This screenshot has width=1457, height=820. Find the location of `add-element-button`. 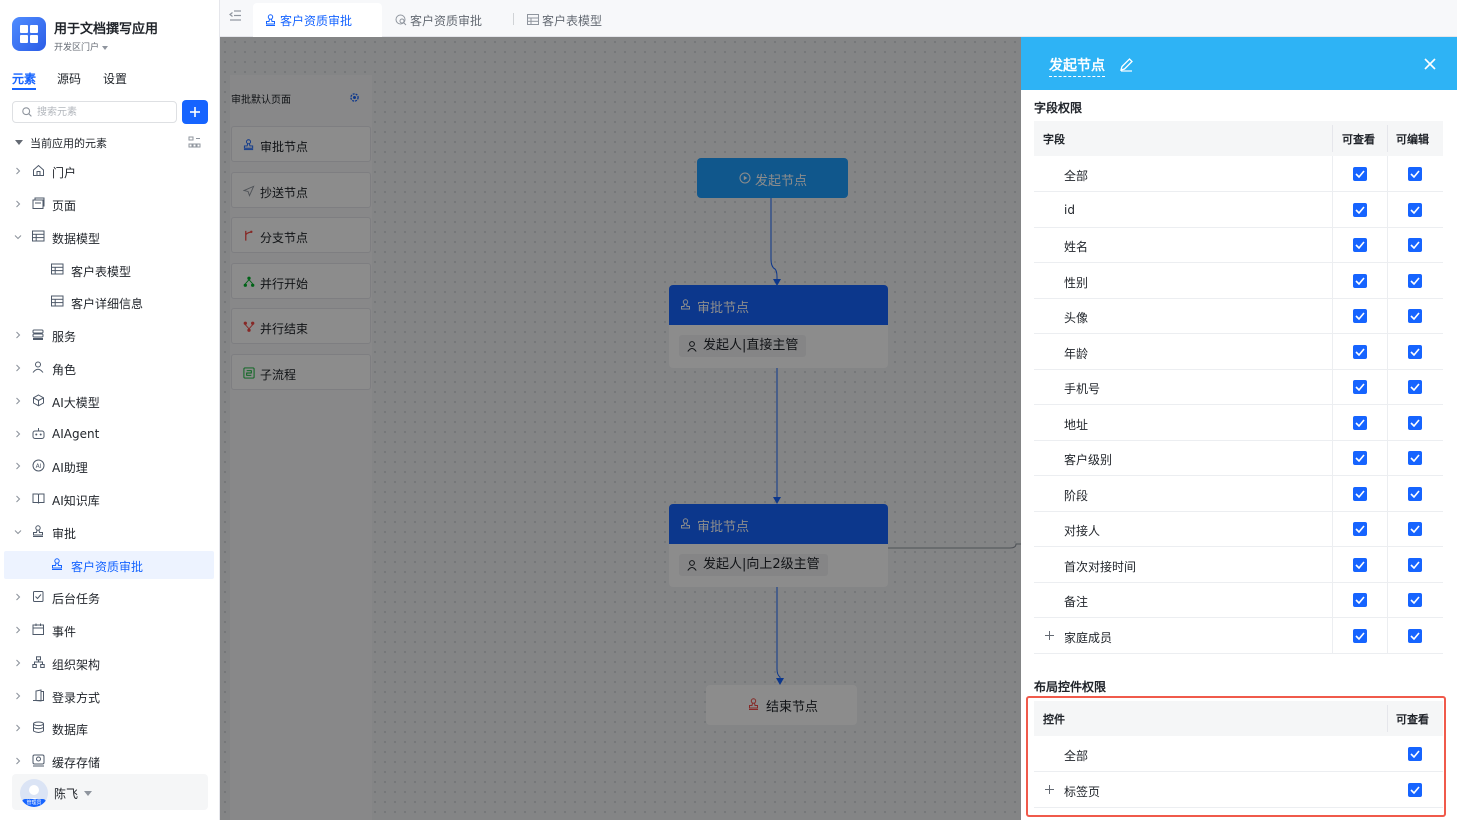

add-element-button is located at coordinates (195, 112).